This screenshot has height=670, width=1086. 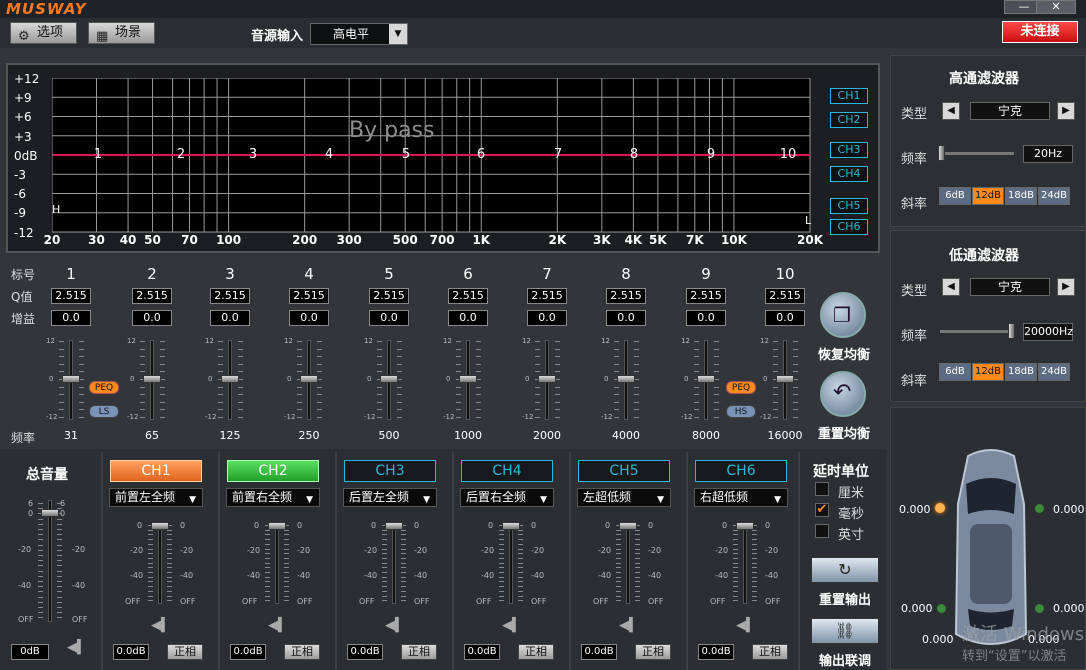 What do you see at coordinates (822, 489) in the screenshot?
I see `delay-1-checkbox` at bounding box center [822, 489].